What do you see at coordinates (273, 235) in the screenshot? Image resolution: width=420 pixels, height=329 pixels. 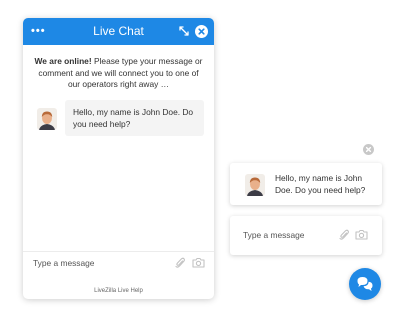 I see `floating-message-input: Type a message` at bounding box center [273, 235].